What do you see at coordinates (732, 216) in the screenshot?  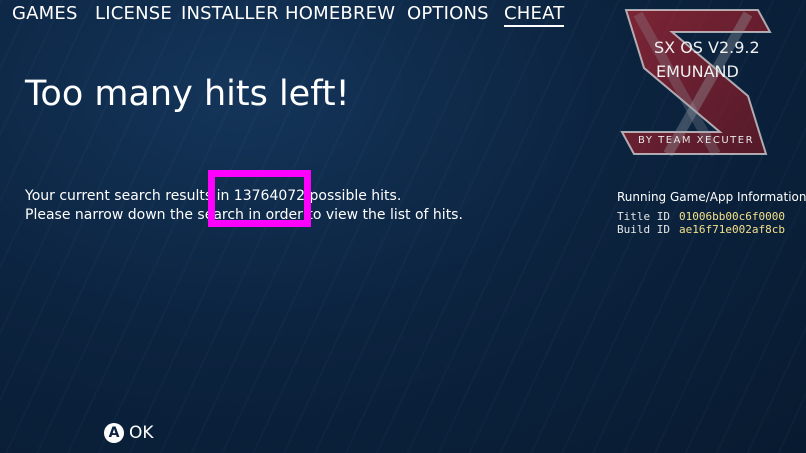 I see `title-id-value: 01006bb00c6f0000` at bounding box center [732, 216].